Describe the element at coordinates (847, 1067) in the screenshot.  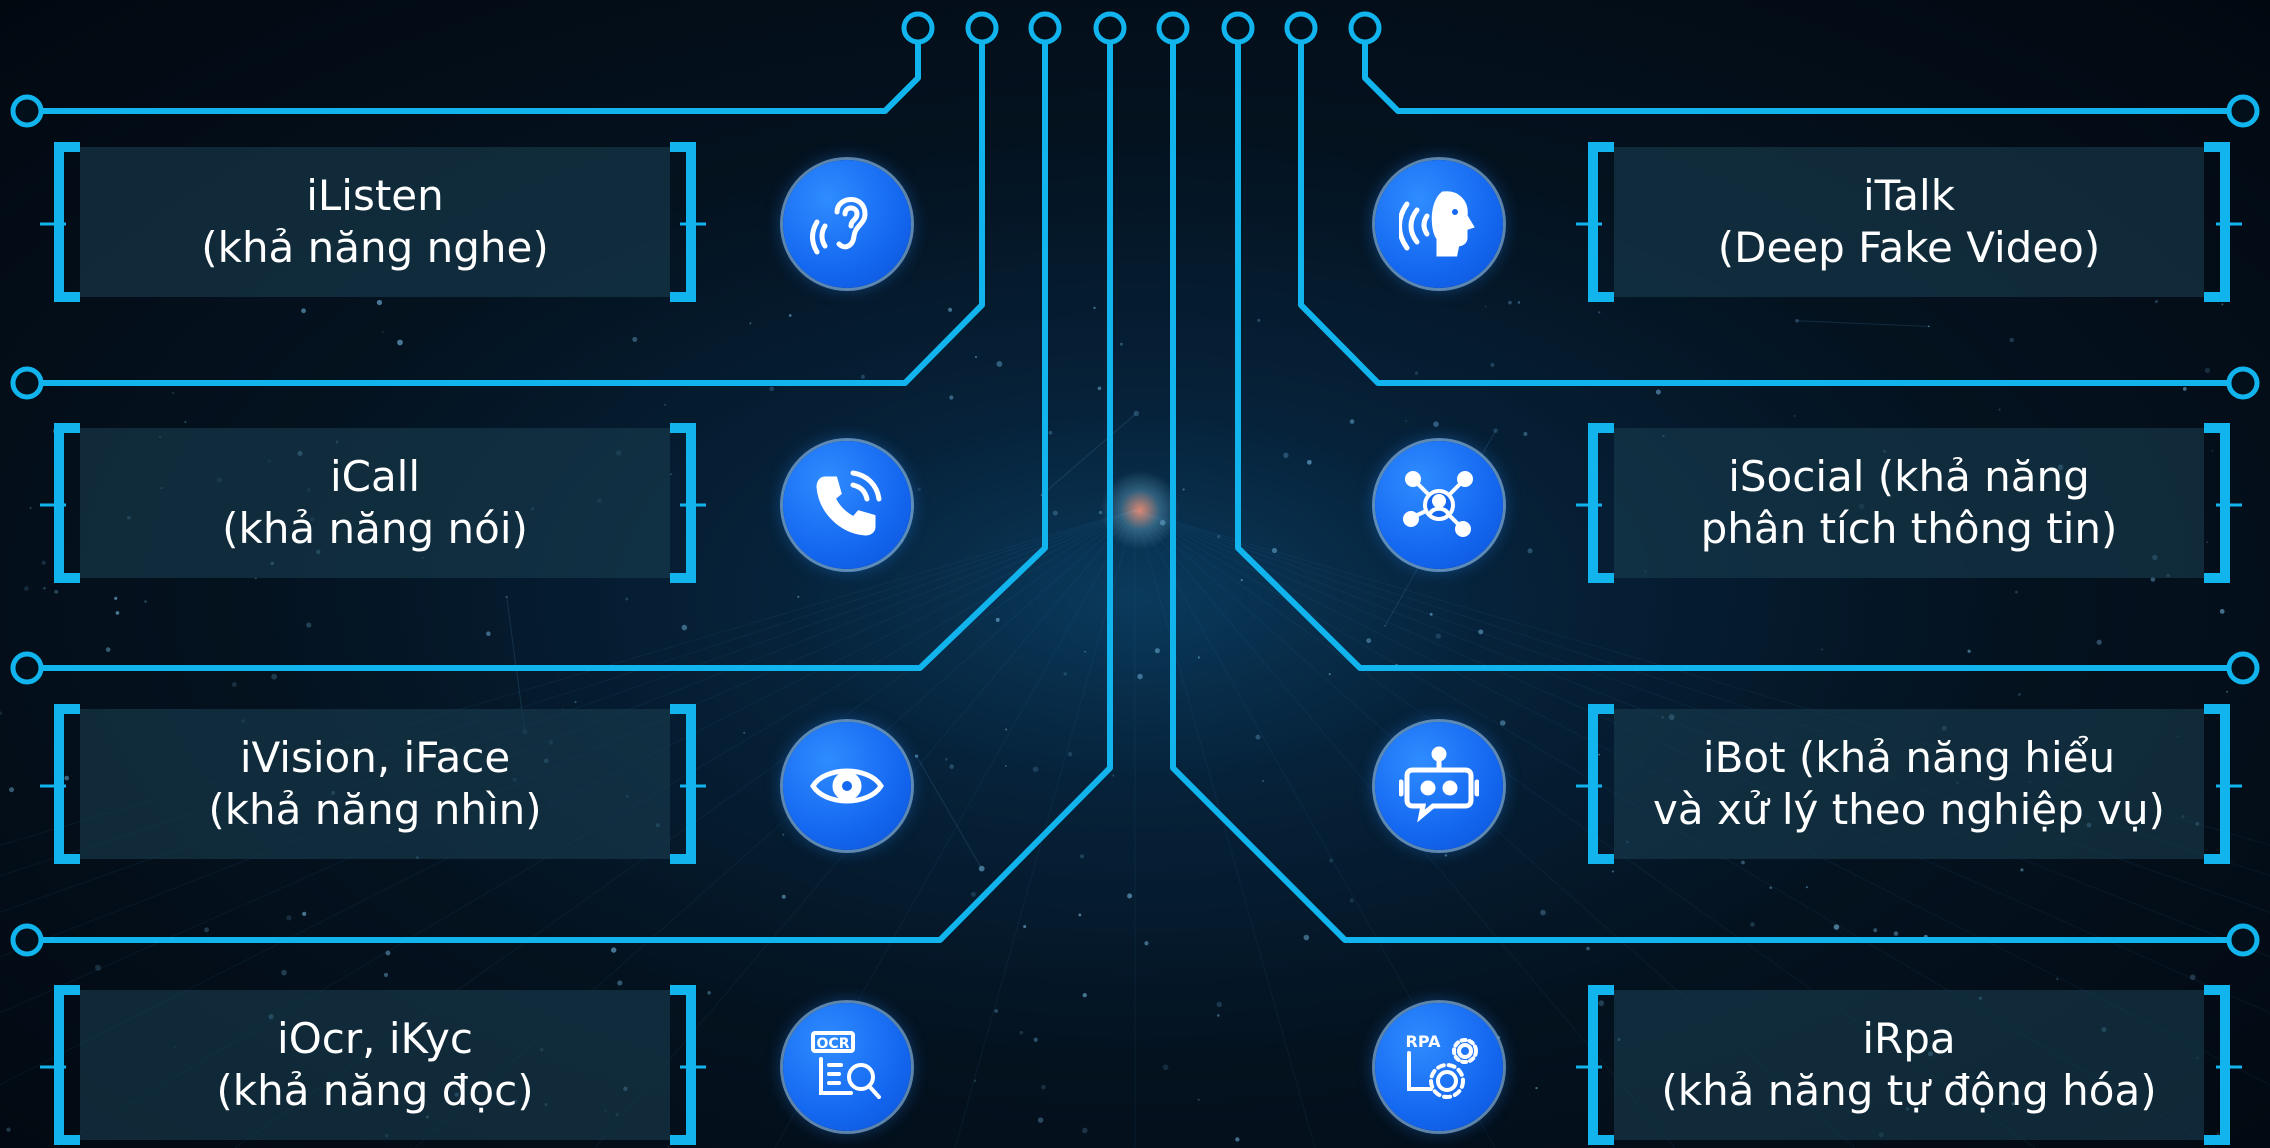
I see `ocr-document-icon: OCR` at that location.